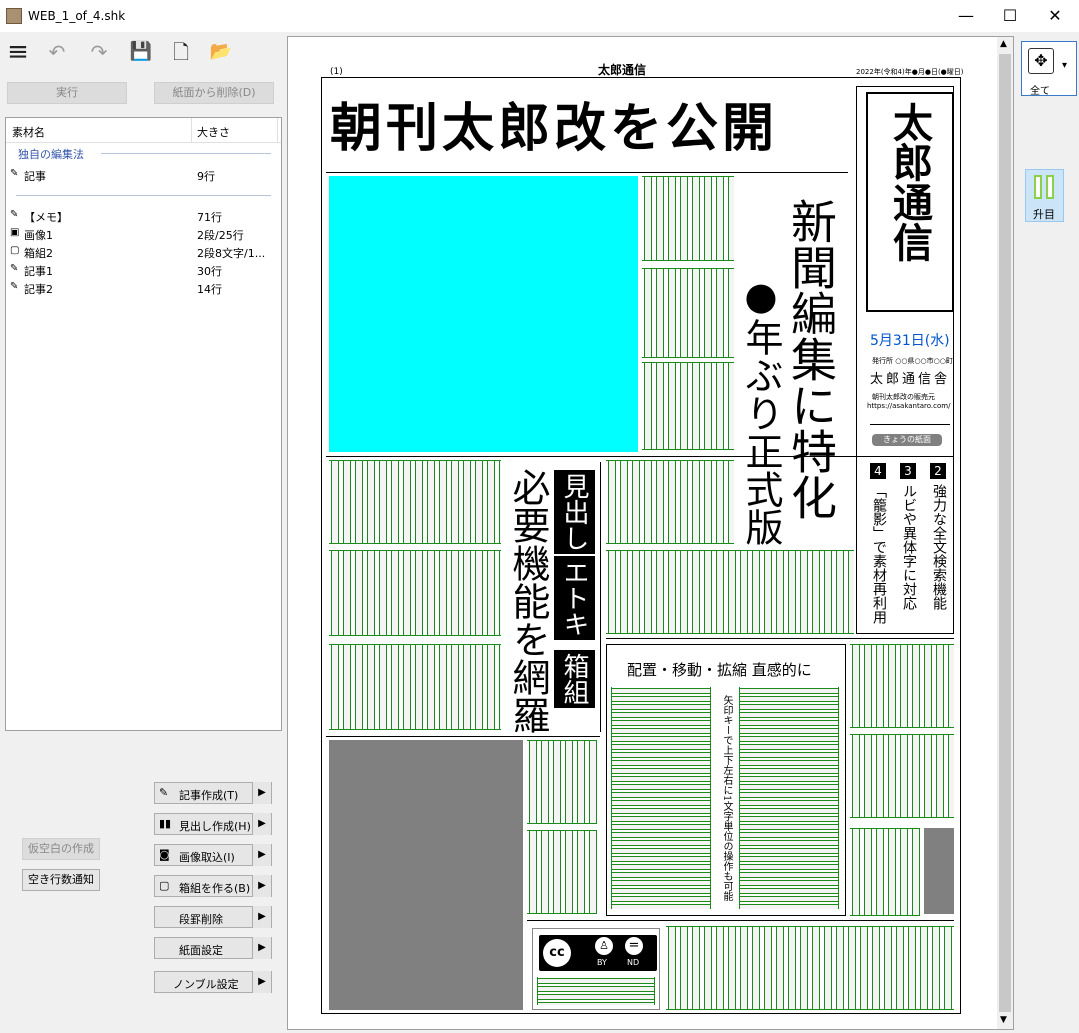 The image size is (1079, 1033). I want to click on menu-icon: ≡, so click(18, 52).